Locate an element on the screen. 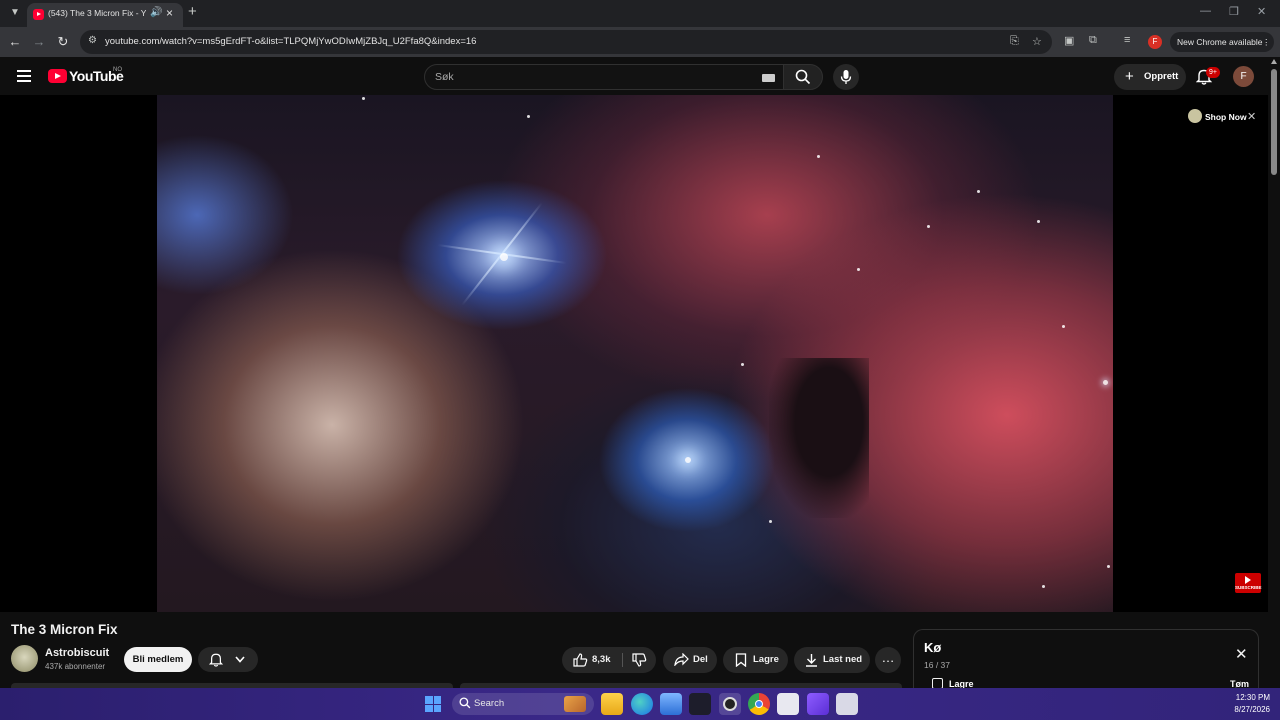 The height and width of the screenshot is (720, 1280). create-label: Opprett is located at coordinates (1161, 76).